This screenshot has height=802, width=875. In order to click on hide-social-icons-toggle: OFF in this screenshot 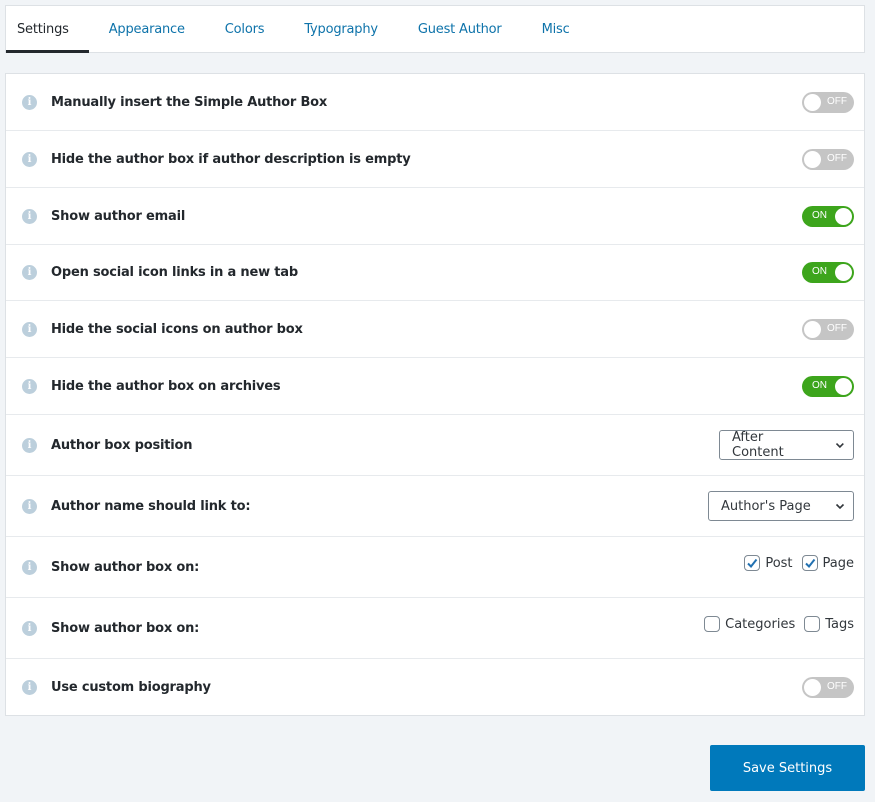, I will do `click(828, 329)`.